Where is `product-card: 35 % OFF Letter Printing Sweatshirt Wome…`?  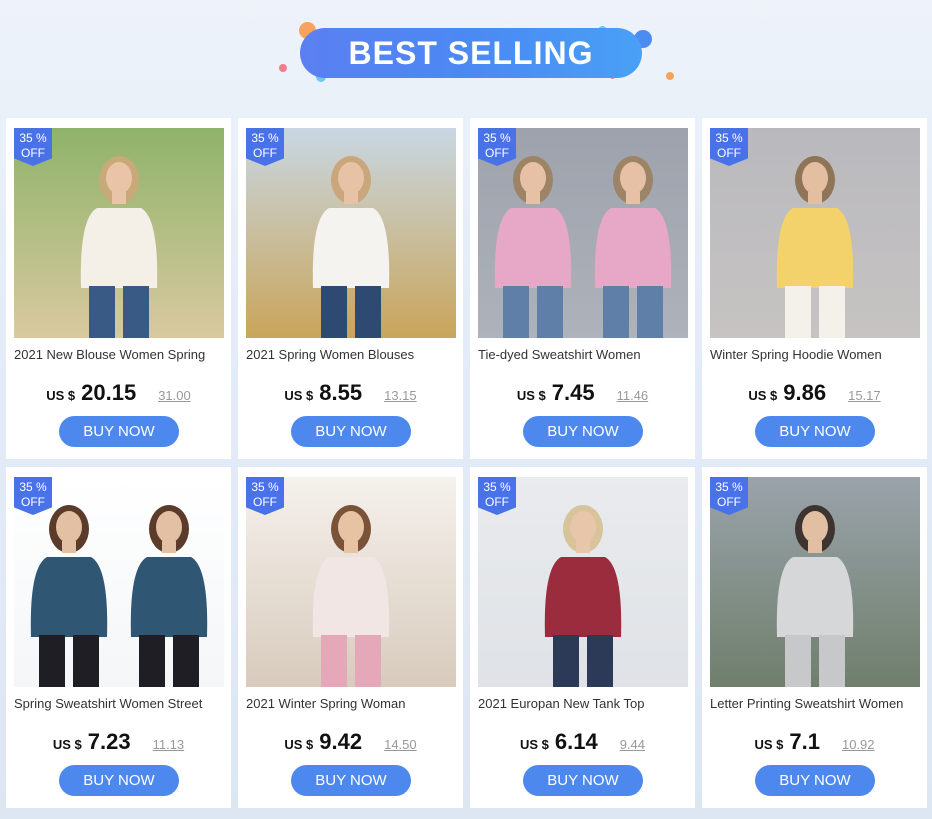 product-card: 35 % OFF Letter Printing Sweatshirt Wome… is located at coordinates (814, 637).